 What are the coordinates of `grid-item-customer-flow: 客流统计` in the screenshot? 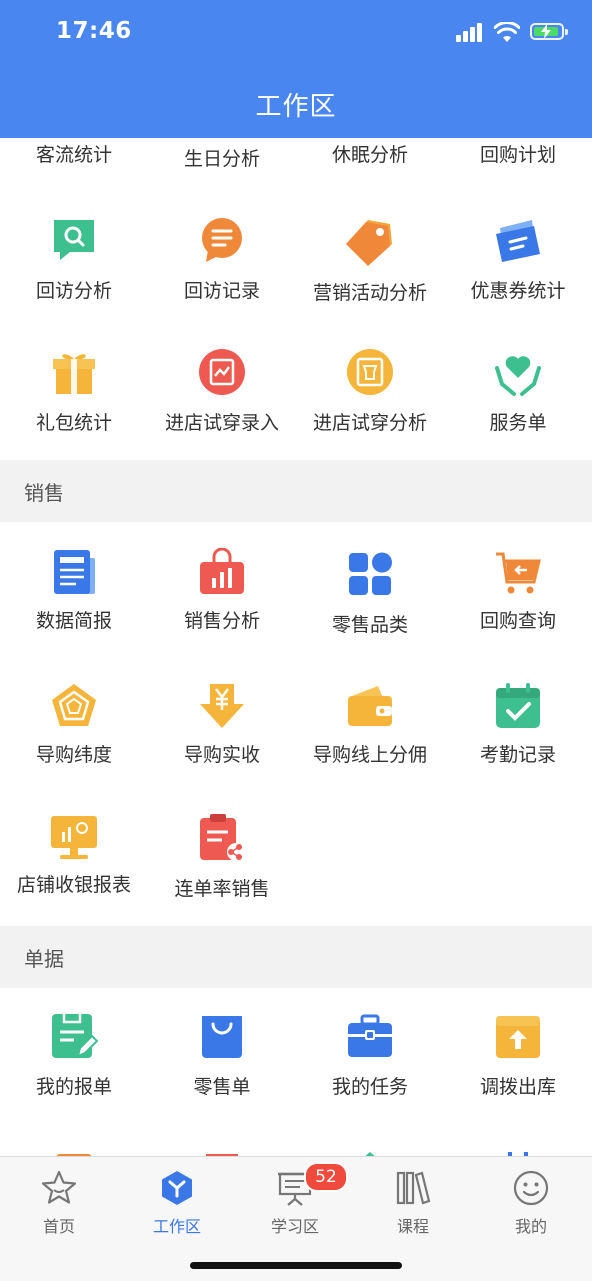 It's located at (74, 158).